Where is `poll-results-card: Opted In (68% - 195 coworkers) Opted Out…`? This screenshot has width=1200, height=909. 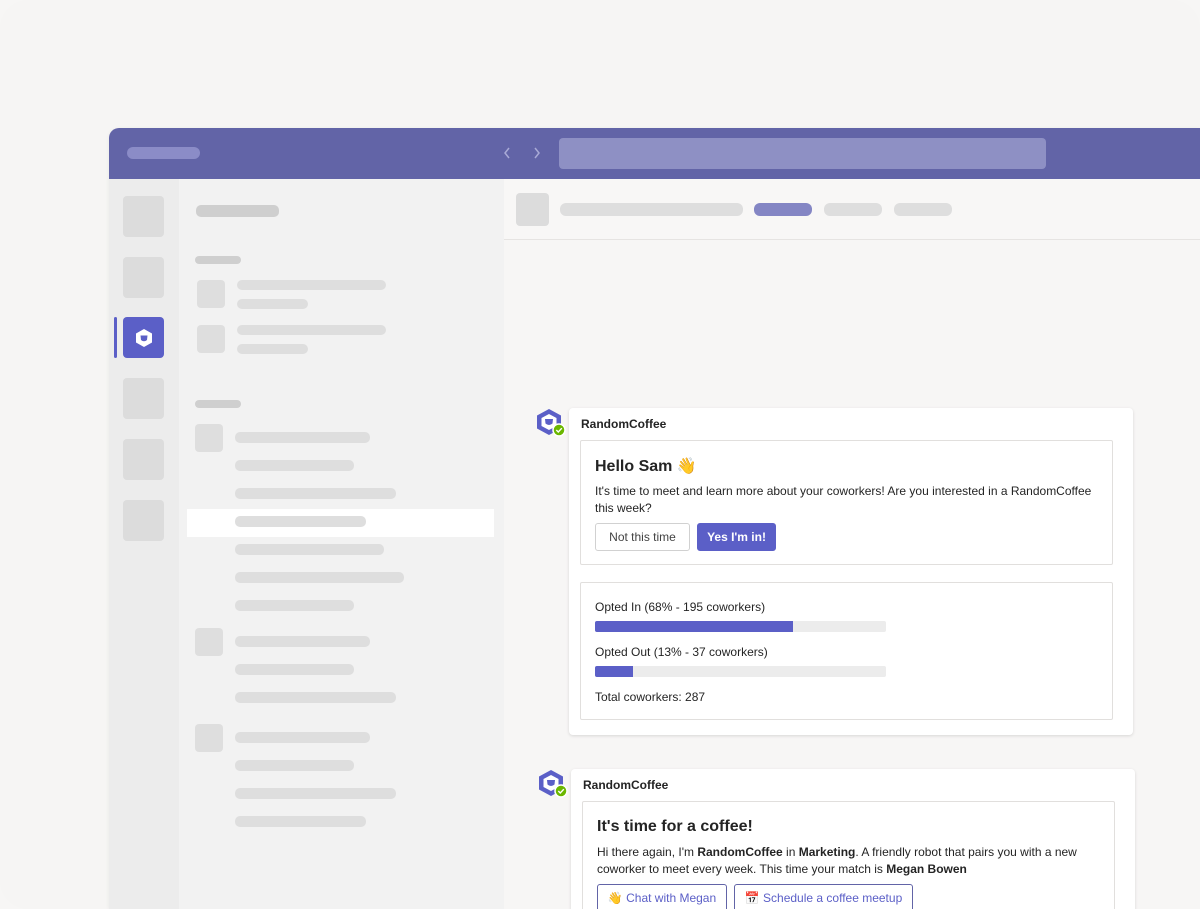
poll-results-card: Opted In (68% - 195 coworkers) Opted Out… is located at coordinates (846, 651).